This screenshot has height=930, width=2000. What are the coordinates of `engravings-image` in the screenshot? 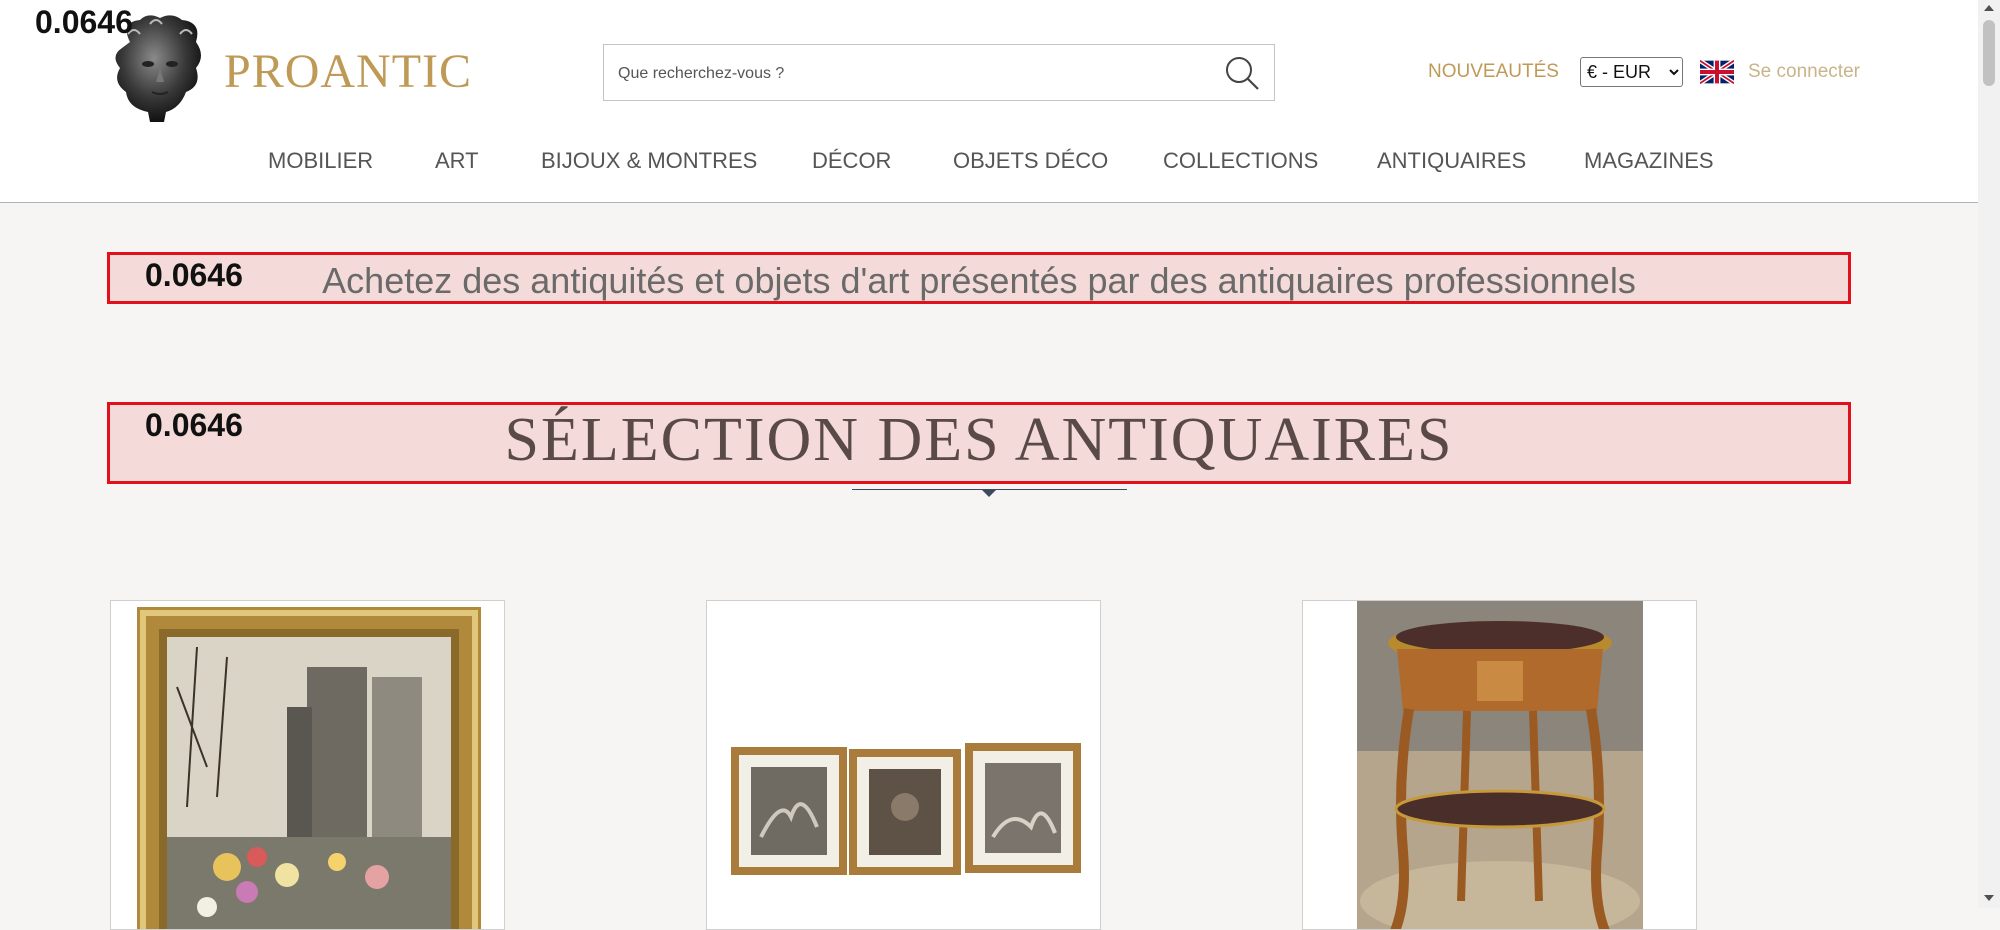 It's located at (906, 809).